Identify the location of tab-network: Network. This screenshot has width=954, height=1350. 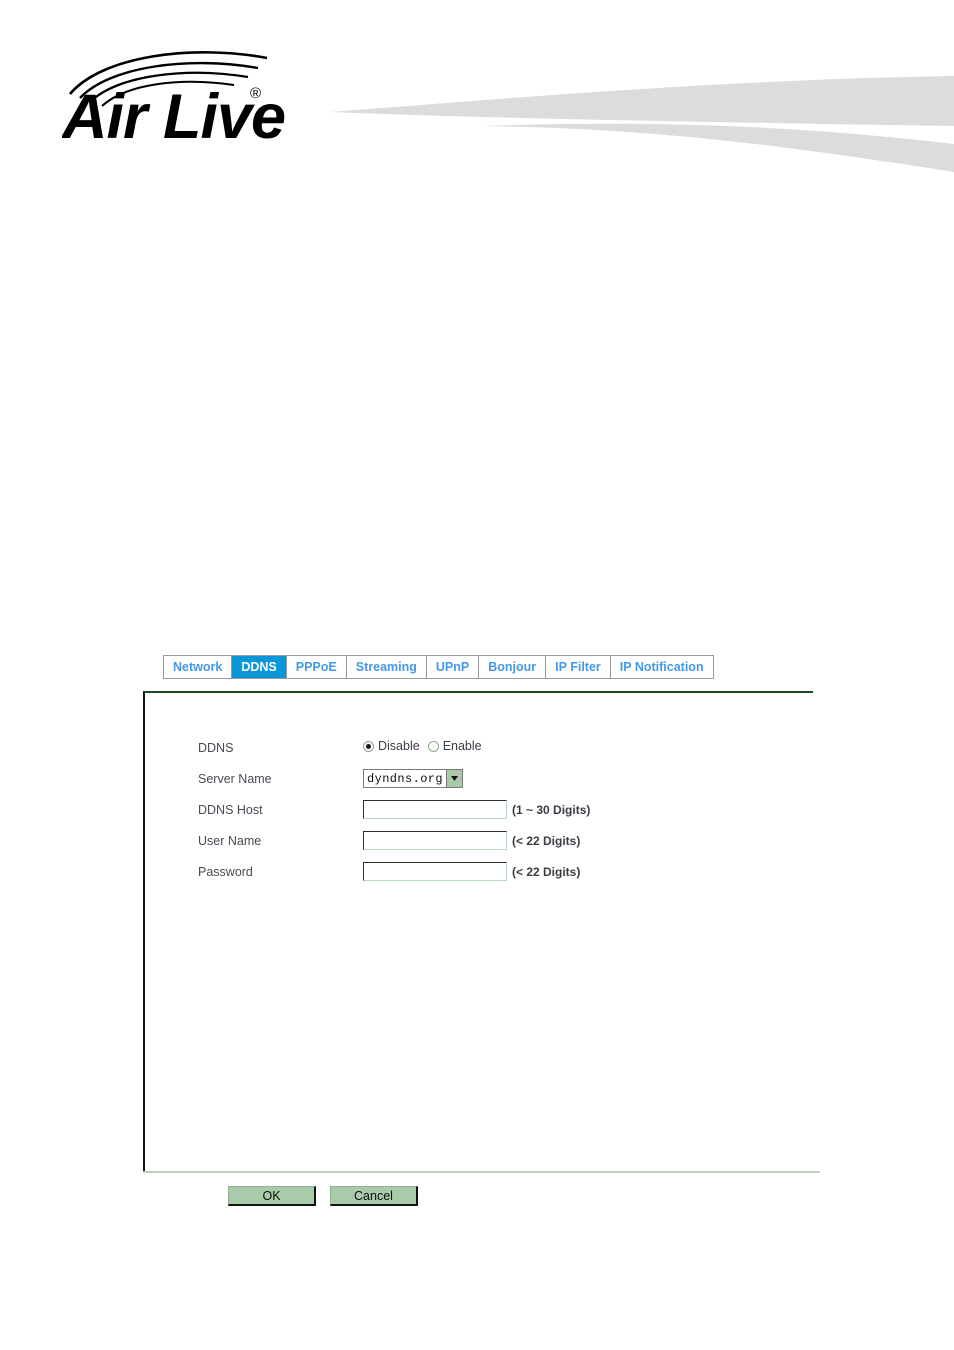
(198, 667).